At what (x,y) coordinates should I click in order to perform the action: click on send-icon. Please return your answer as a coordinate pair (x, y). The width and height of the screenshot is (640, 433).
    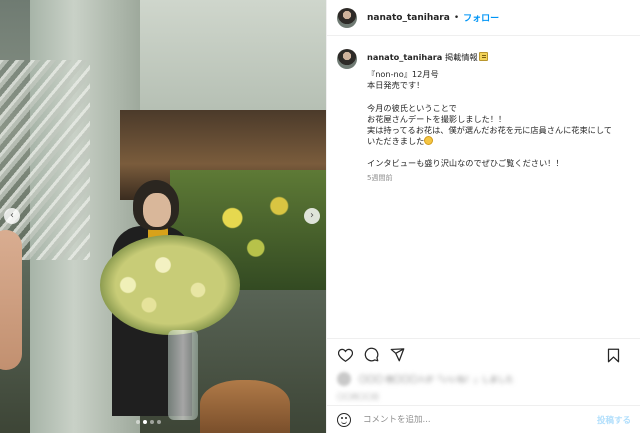
    Looking at the image, I should click on (397, 355).